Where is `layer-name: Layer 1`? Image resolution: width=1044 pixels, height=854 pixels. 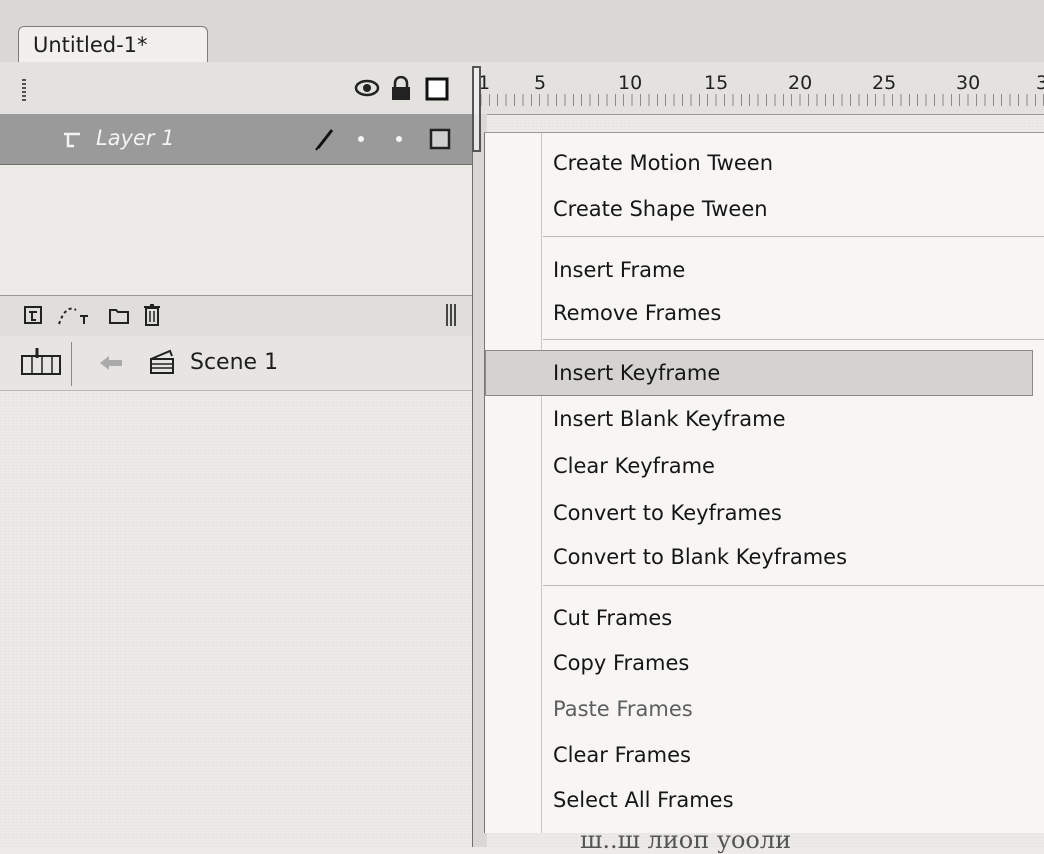 layer-name: Layer 1 is located at coordinates (135, 138).